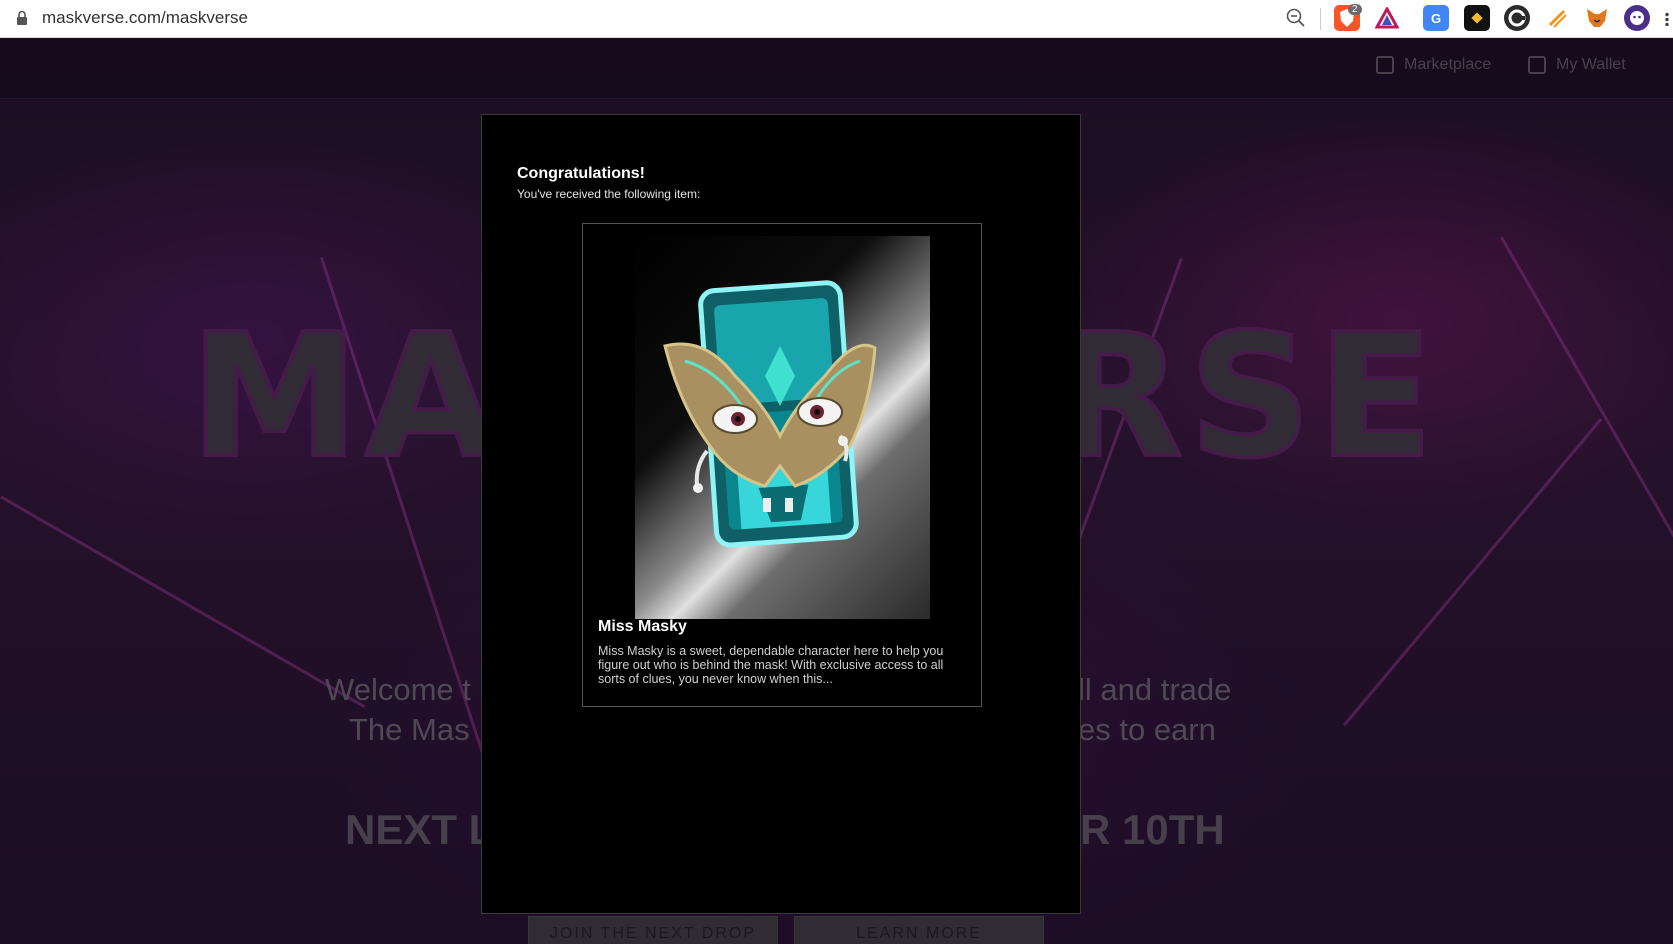 The height and width of the screenshot is (944, 1673). I want to click on browser-menu-icon, so click(1667, 19).